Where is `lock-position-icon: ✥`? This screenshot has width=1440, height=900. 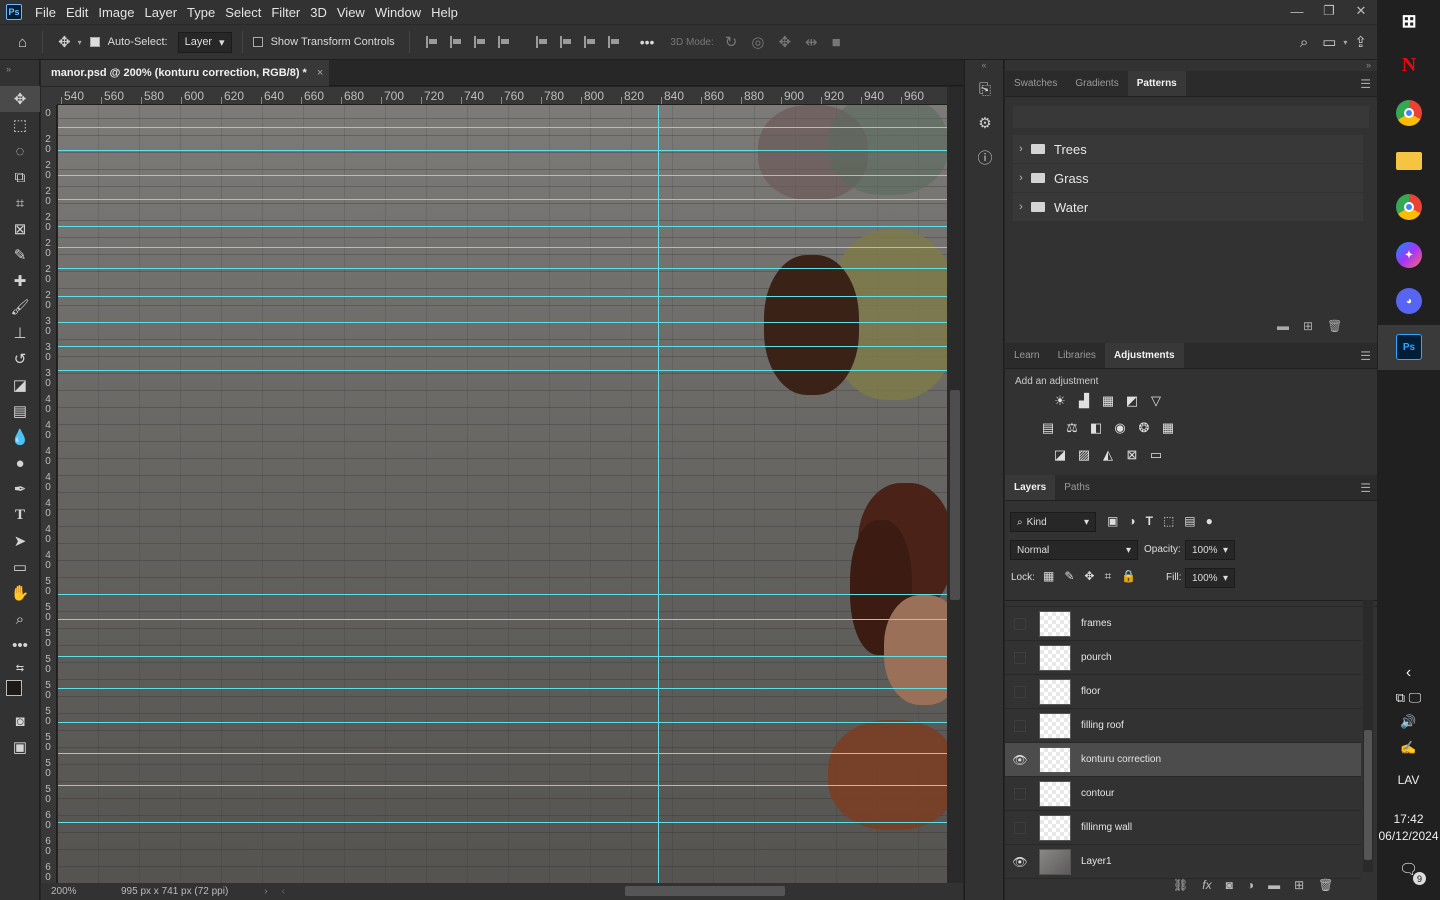
lock-position-icon: ✥ is located at coordinates (1089, 576).